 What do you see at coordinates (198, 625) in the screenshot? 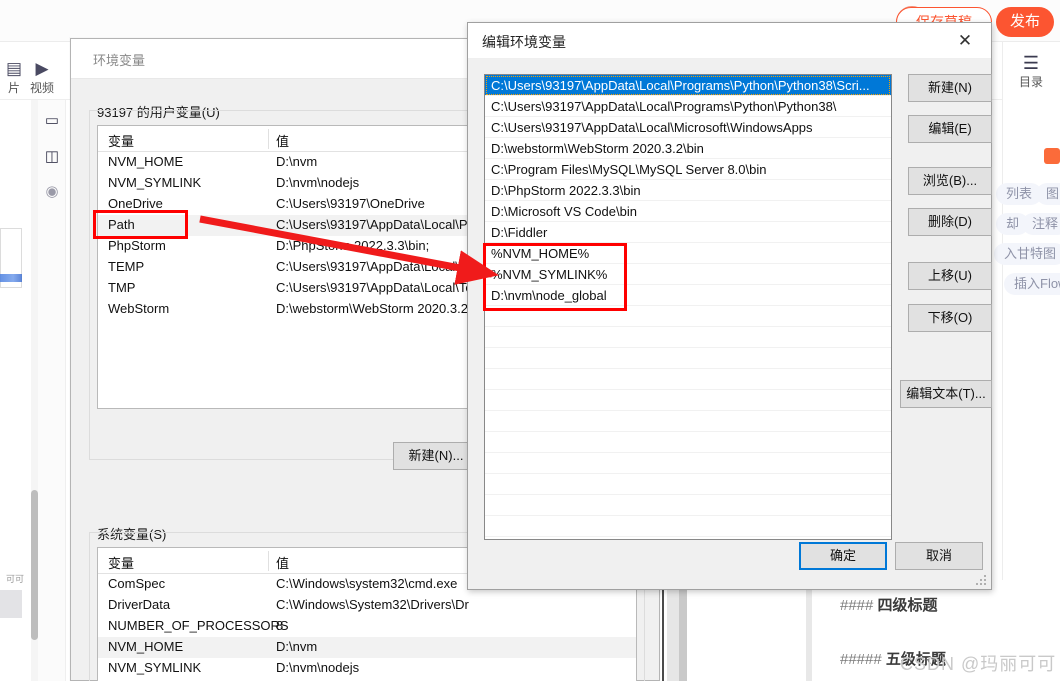
I see `row-name: NUMBER_OF_PROCESSORS` at bounding box center [198, 625].